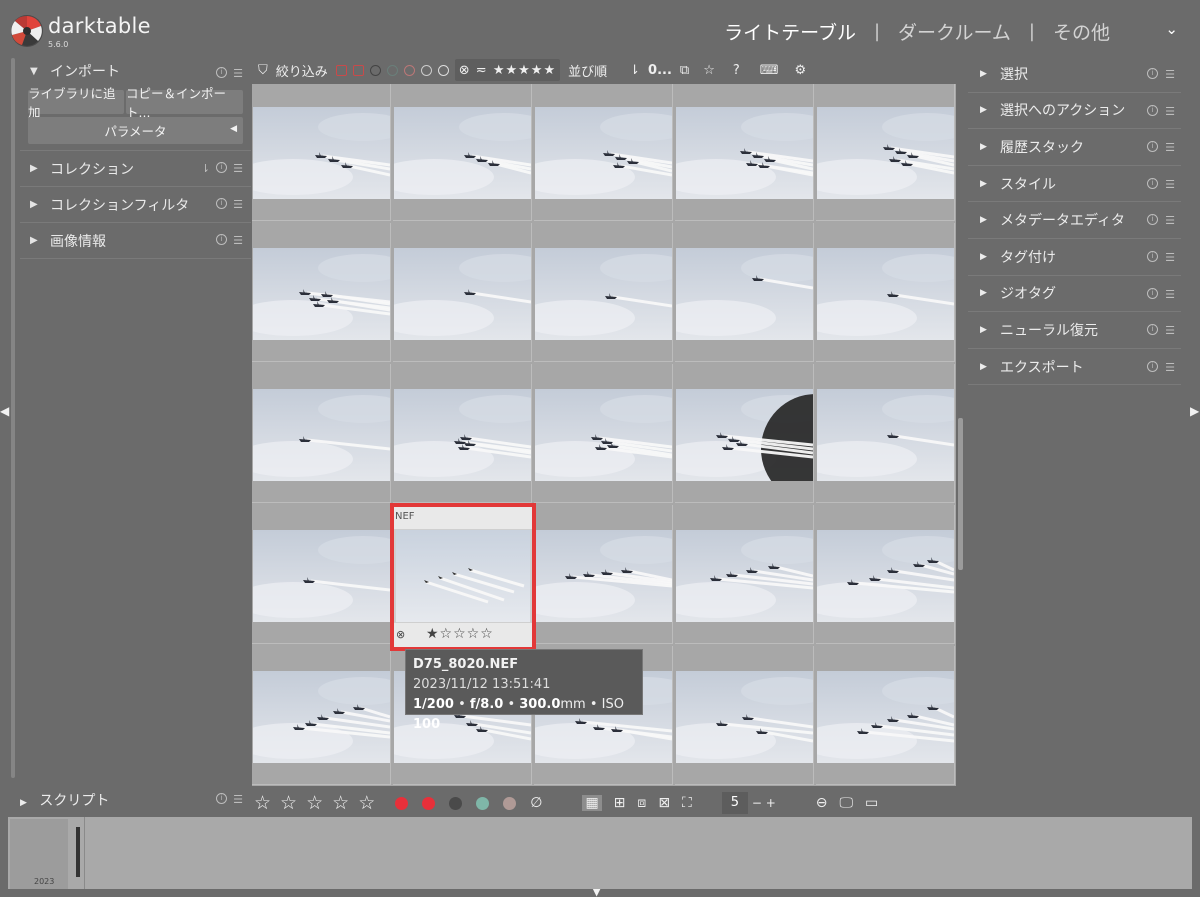 This screenshot has width=1200, height=897. I want to click on star-4-icon: ☆, so click(340, 803).